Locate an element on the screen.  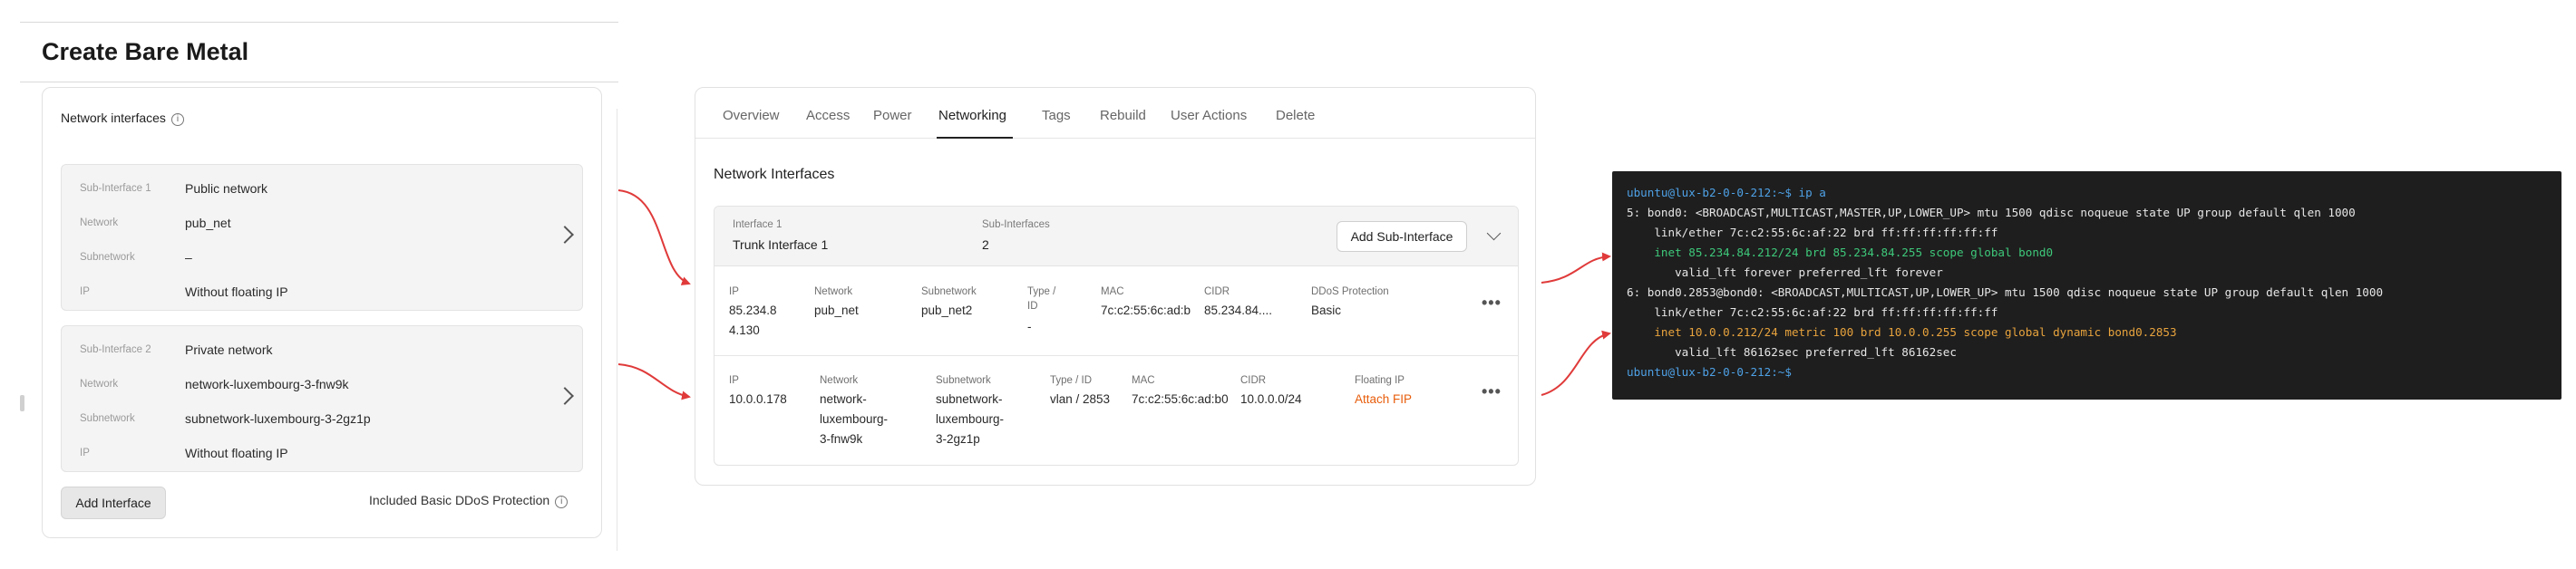
scrollbar-handle is located at coordinates (22, 403).